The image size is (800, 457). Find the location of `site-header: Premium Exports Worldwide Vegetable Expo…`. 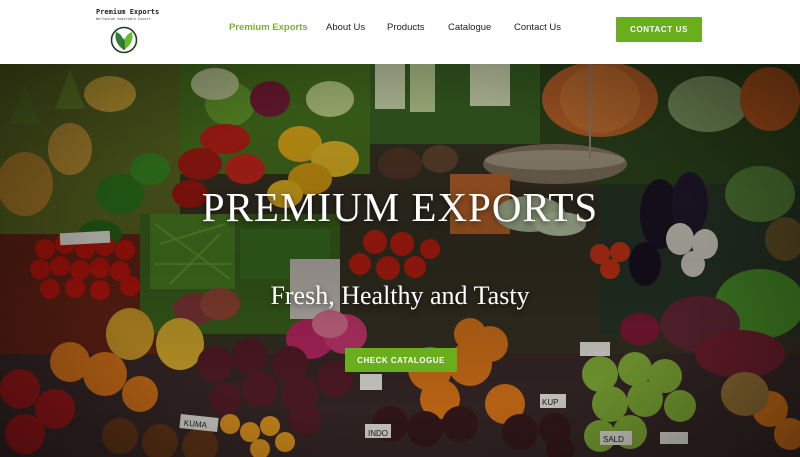

site-header: Premium Exports Worldwide Vegetable Expo… is located at coordinates (400, 32).